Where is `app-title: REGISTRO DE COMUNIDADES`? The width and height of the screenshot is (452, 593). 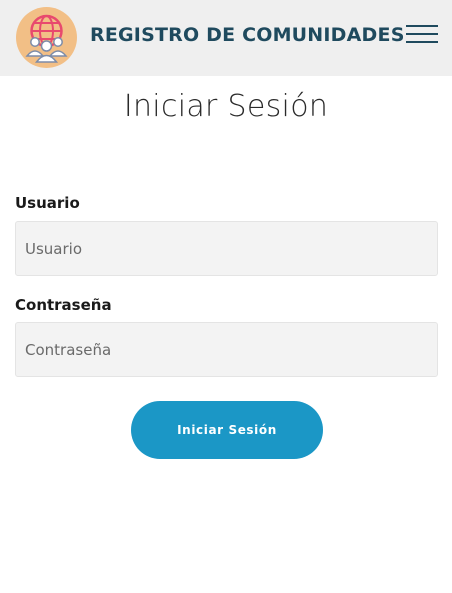
app-title: REGISTRO DE COMUNIDADES is located at coordinates (247, 35).